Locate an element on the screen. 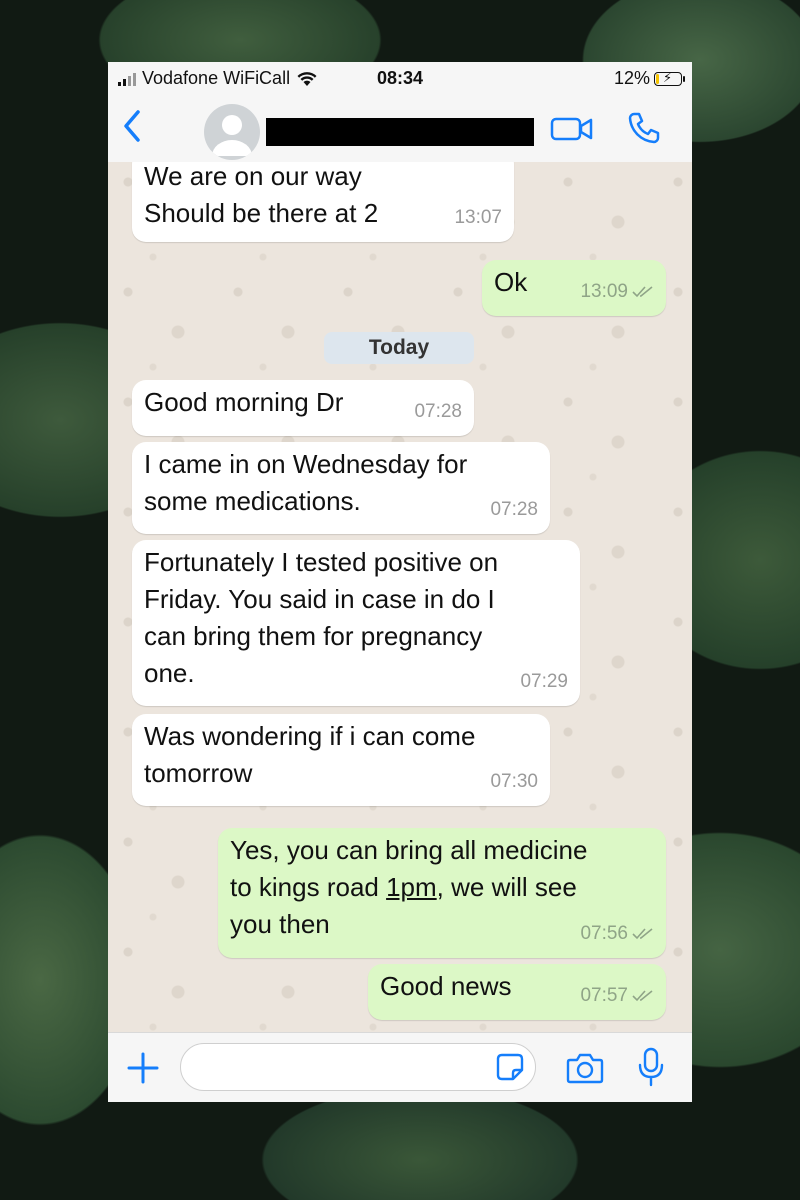 The image size is (800, 1200). battery-level is located at coordinates (657, 78).